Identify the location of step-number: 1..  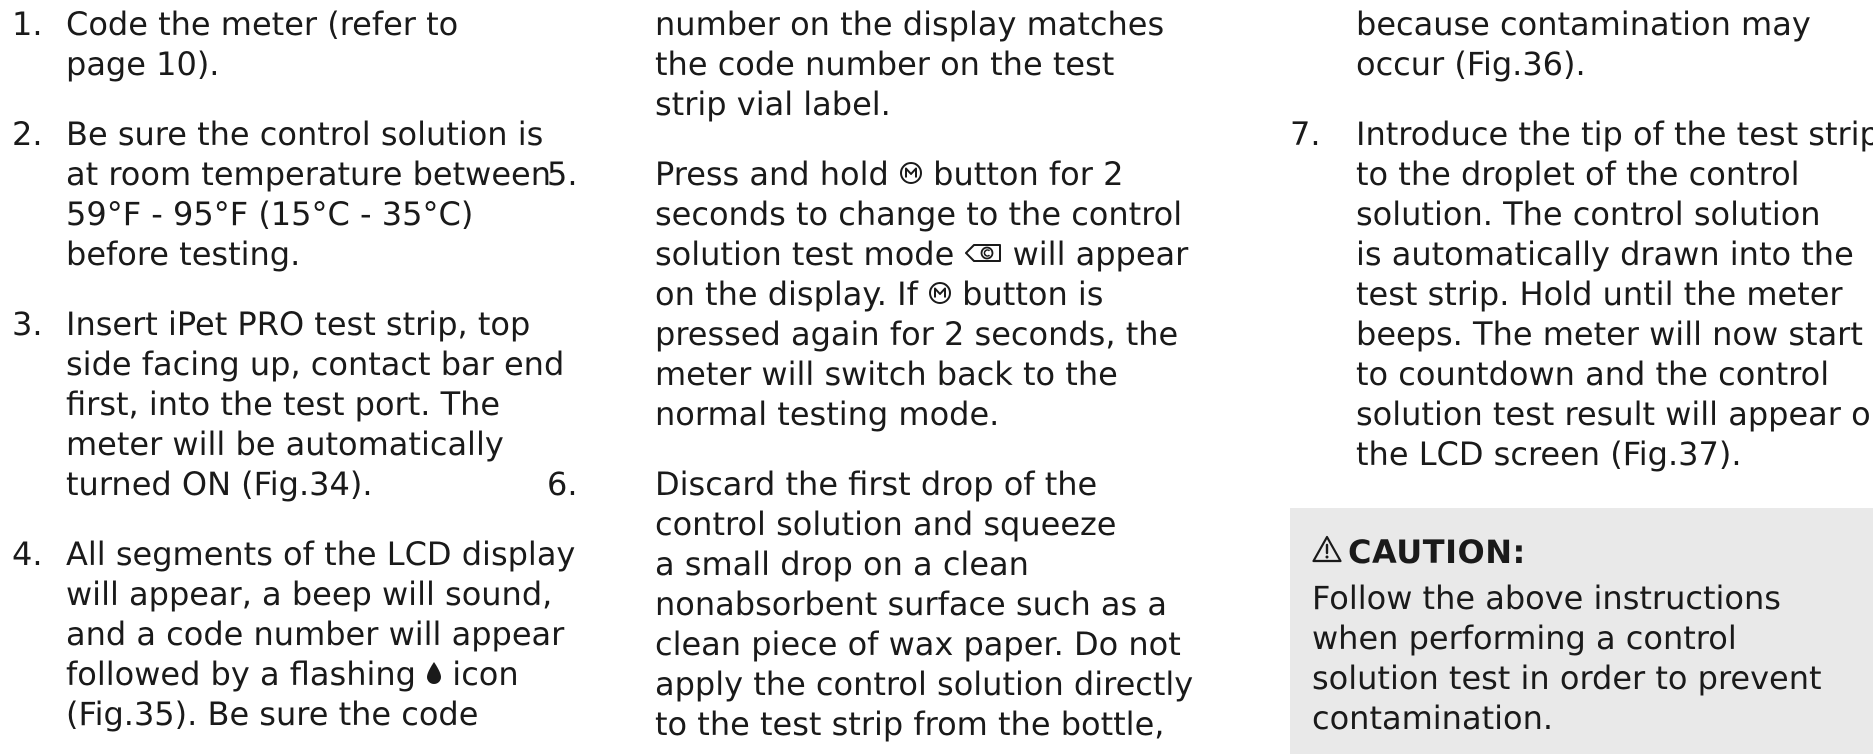
(27, 24).